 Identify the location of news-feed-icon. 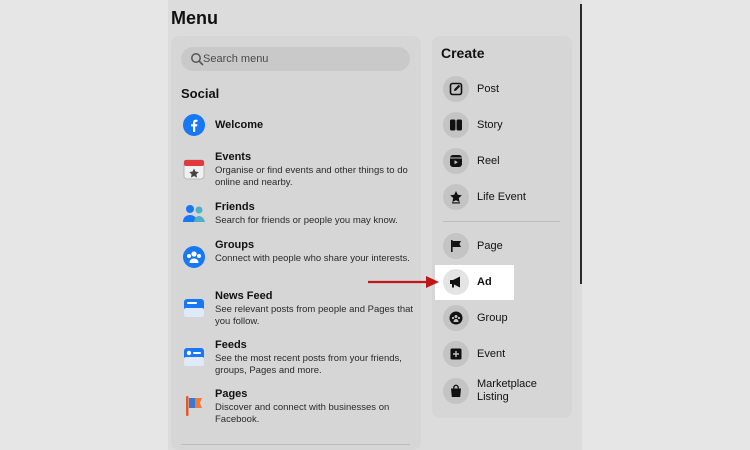
(194, 308).